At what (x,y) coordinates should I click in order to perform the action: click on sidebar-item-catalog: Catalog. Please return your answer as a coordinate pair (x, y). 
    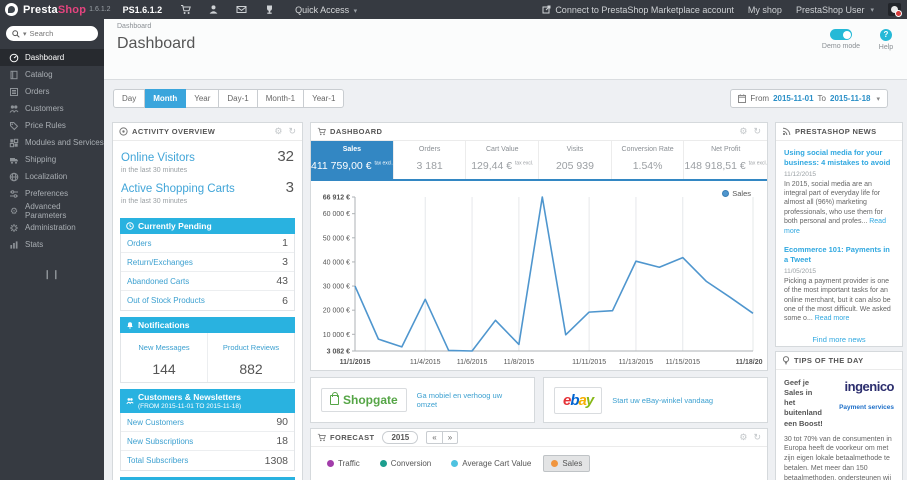
    Looking at the image, I should click on (52, 74).